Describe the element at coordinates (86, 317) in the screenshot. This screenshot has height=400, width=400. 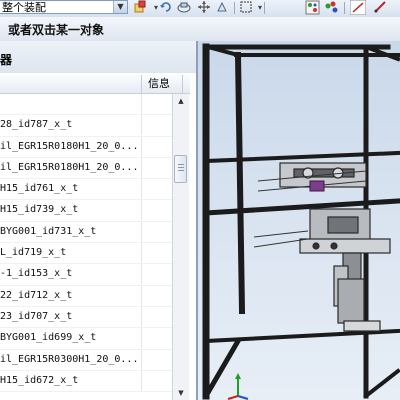
I see `list-item: 23_id707_x_t` at that location.